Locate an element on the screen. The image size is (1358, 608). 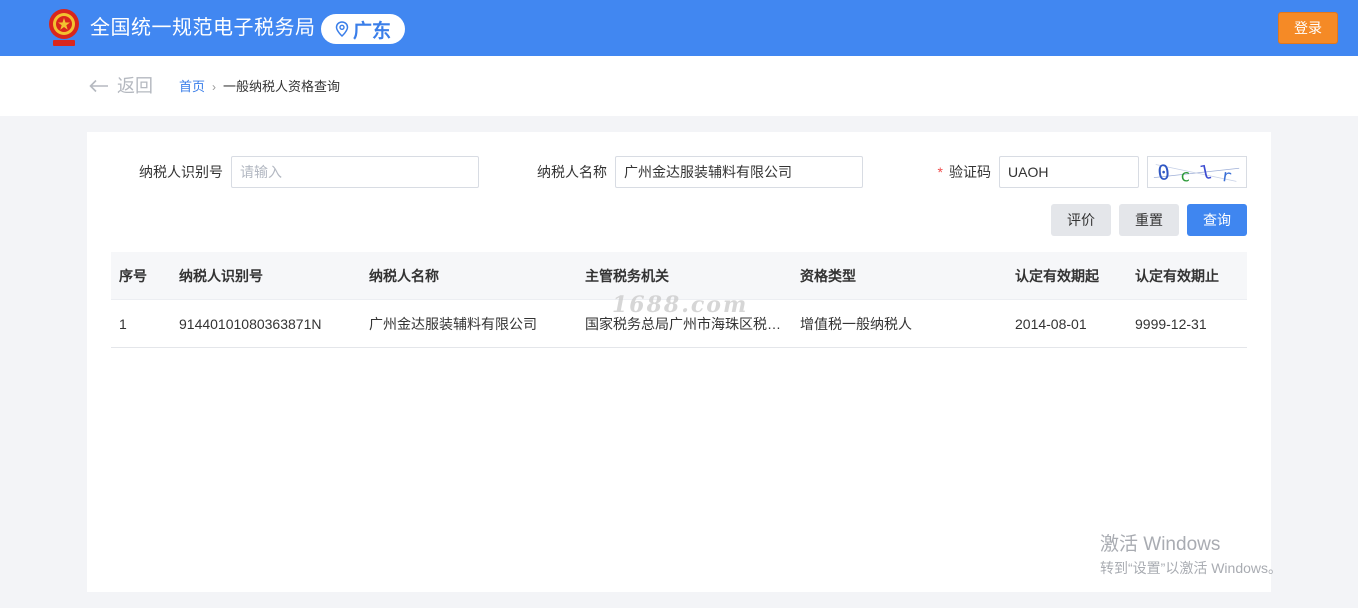
captcha-label: * 验证码 is located at coordinates (954, 172).